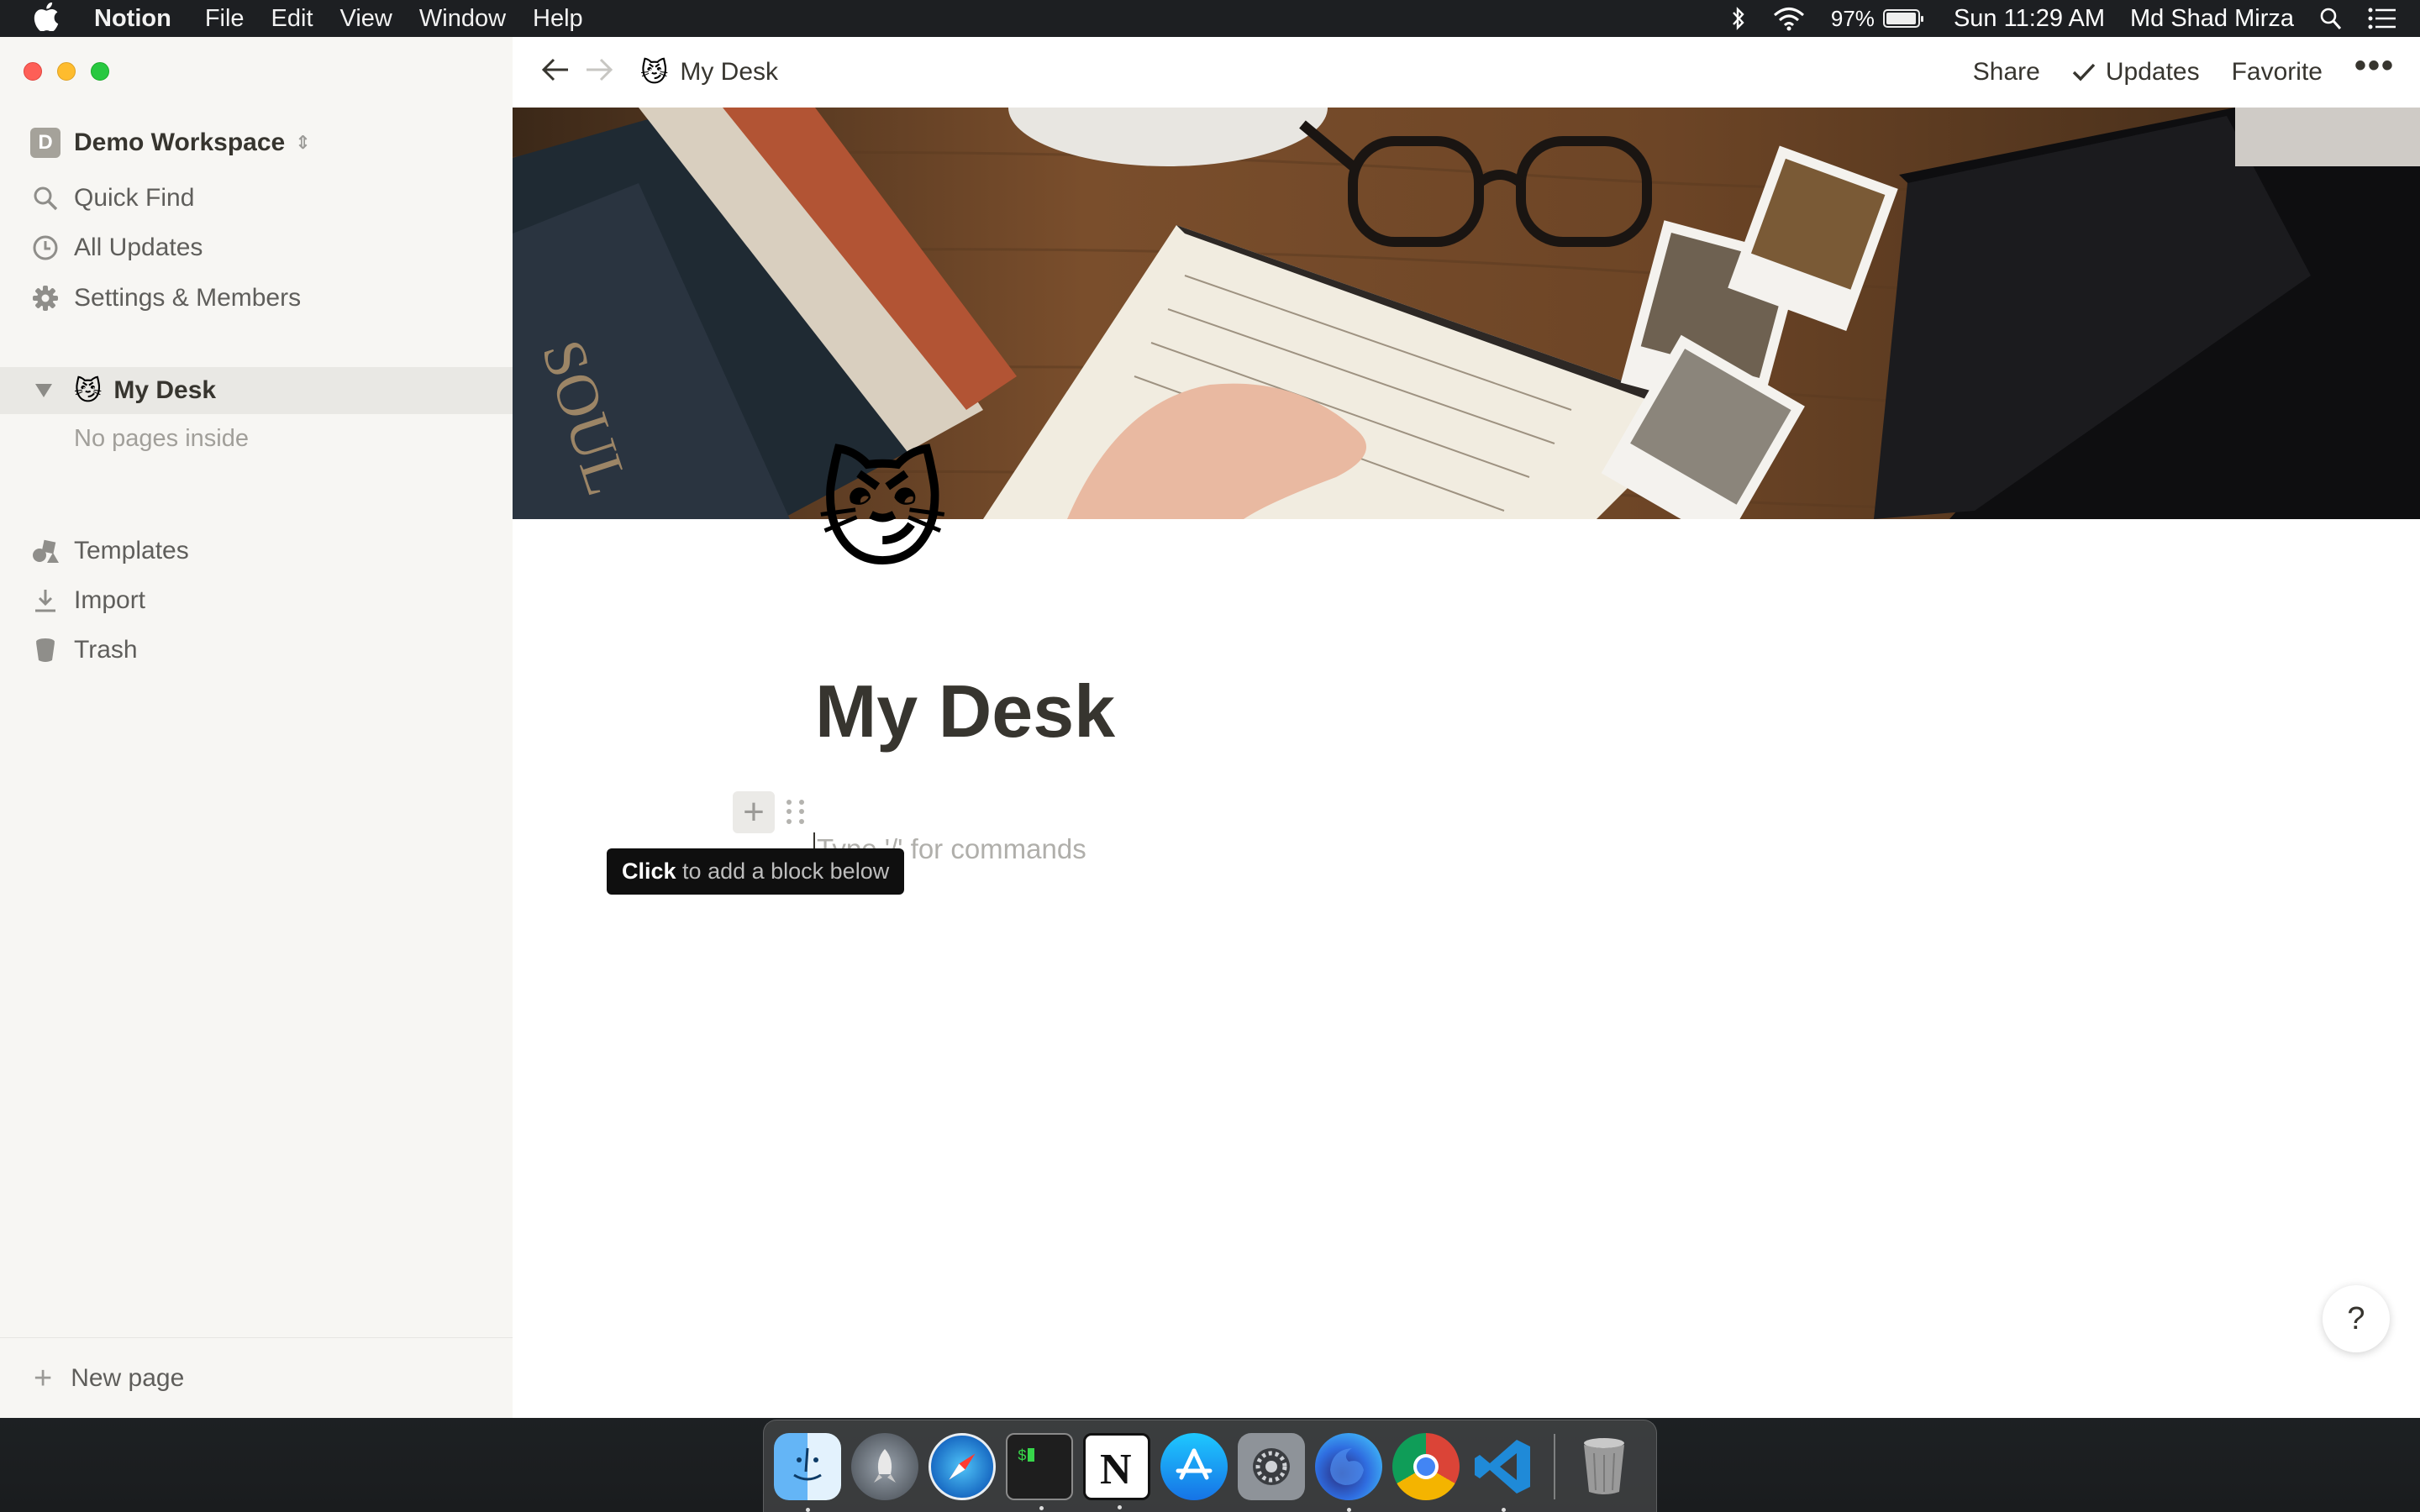 Image resolution: width=2420 pixels, height=1512 pixels. What do you see at coordinates (225, 19) in the screenshot?
I see `menu-file: File` at bounding box center [225, 19].